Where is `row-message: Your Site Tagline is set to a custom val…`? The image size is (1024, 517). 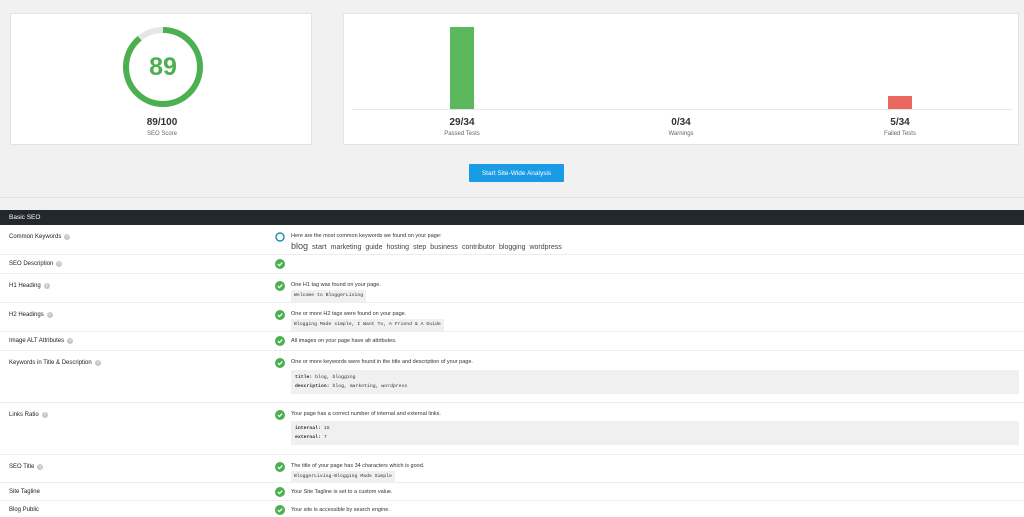
row-message: Your Site Tagline is set to a custom val… is located at coordinates (342, 492).